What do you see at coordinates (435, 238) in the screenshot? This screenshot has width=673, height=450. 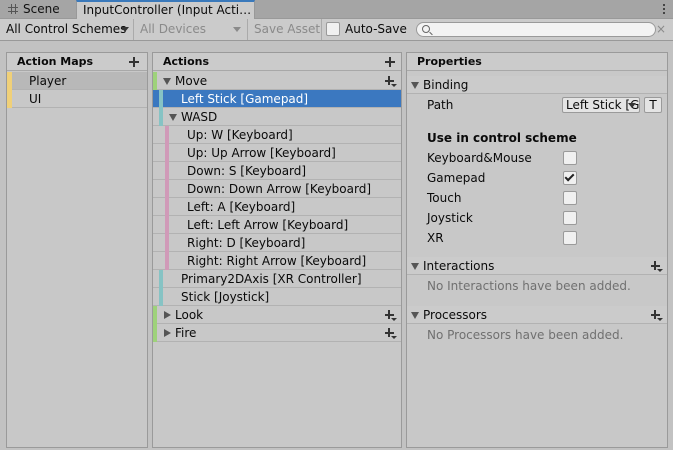 I see `scheme-label: XR` at bounding box center [435, 238].